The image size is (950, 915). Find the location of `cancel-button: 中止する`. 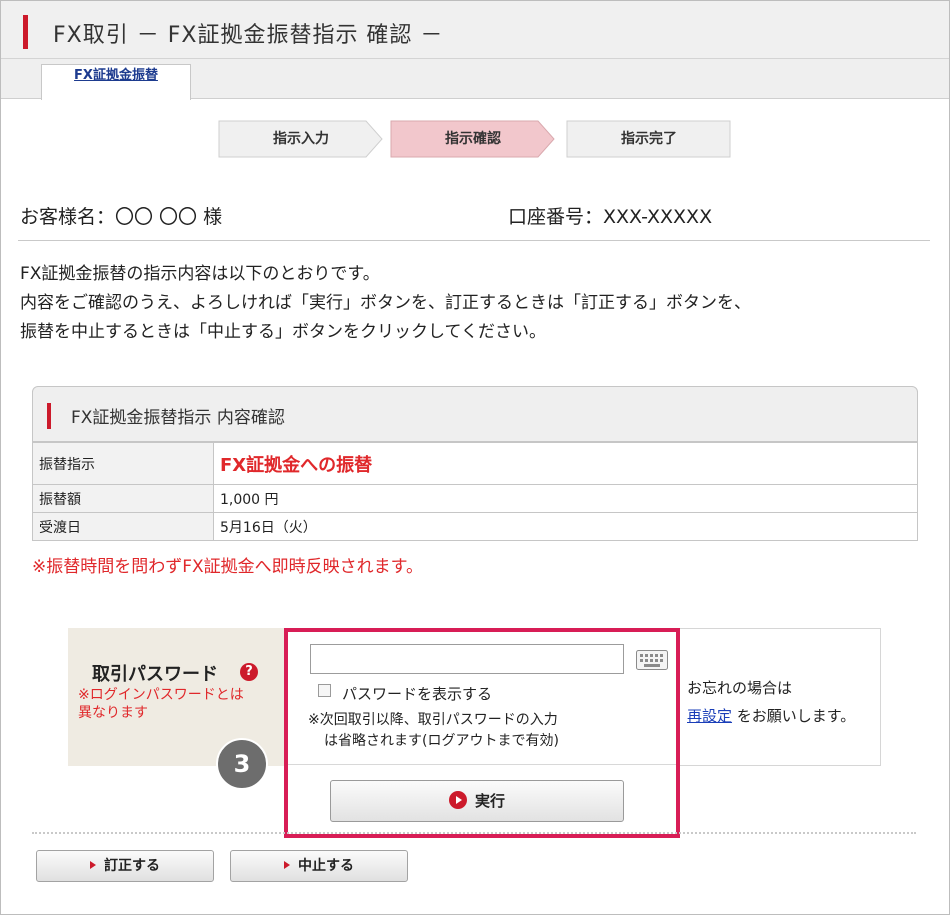

cancel-button: 中止する is located at coordinates (319, 866).